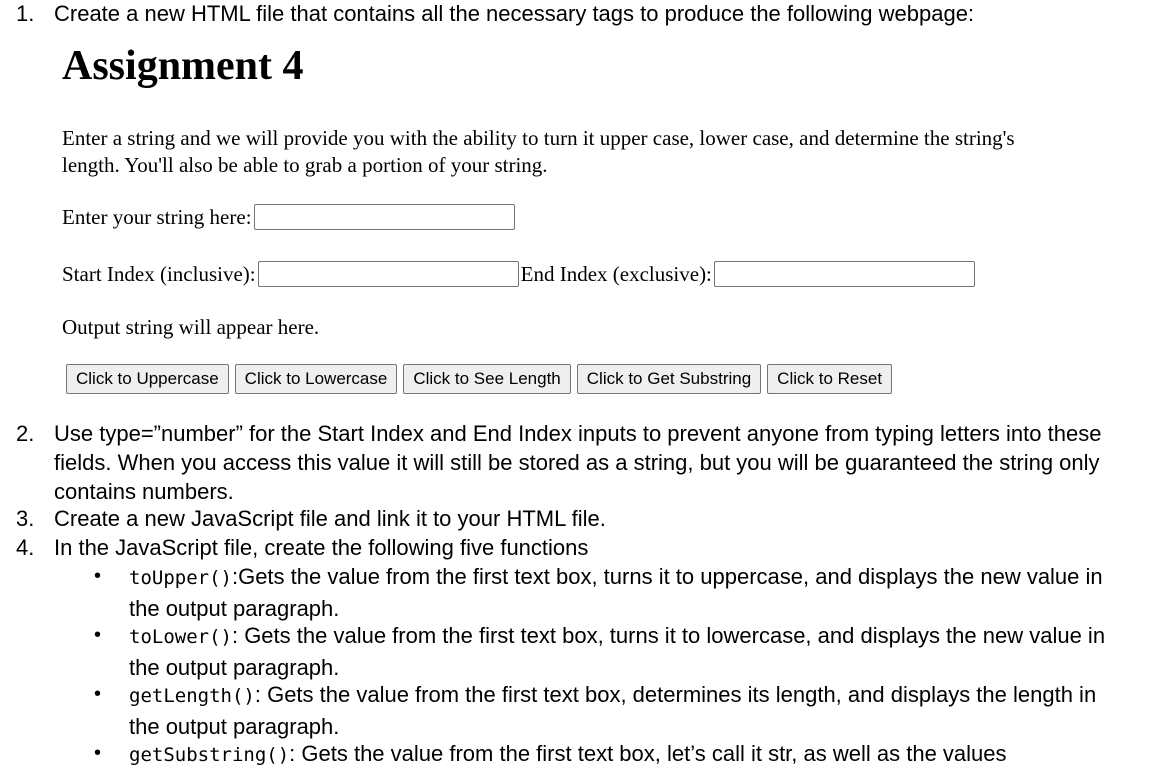 The image size is (1155, 771). I want to click on function-name: toUpper(), so click(180, 578).